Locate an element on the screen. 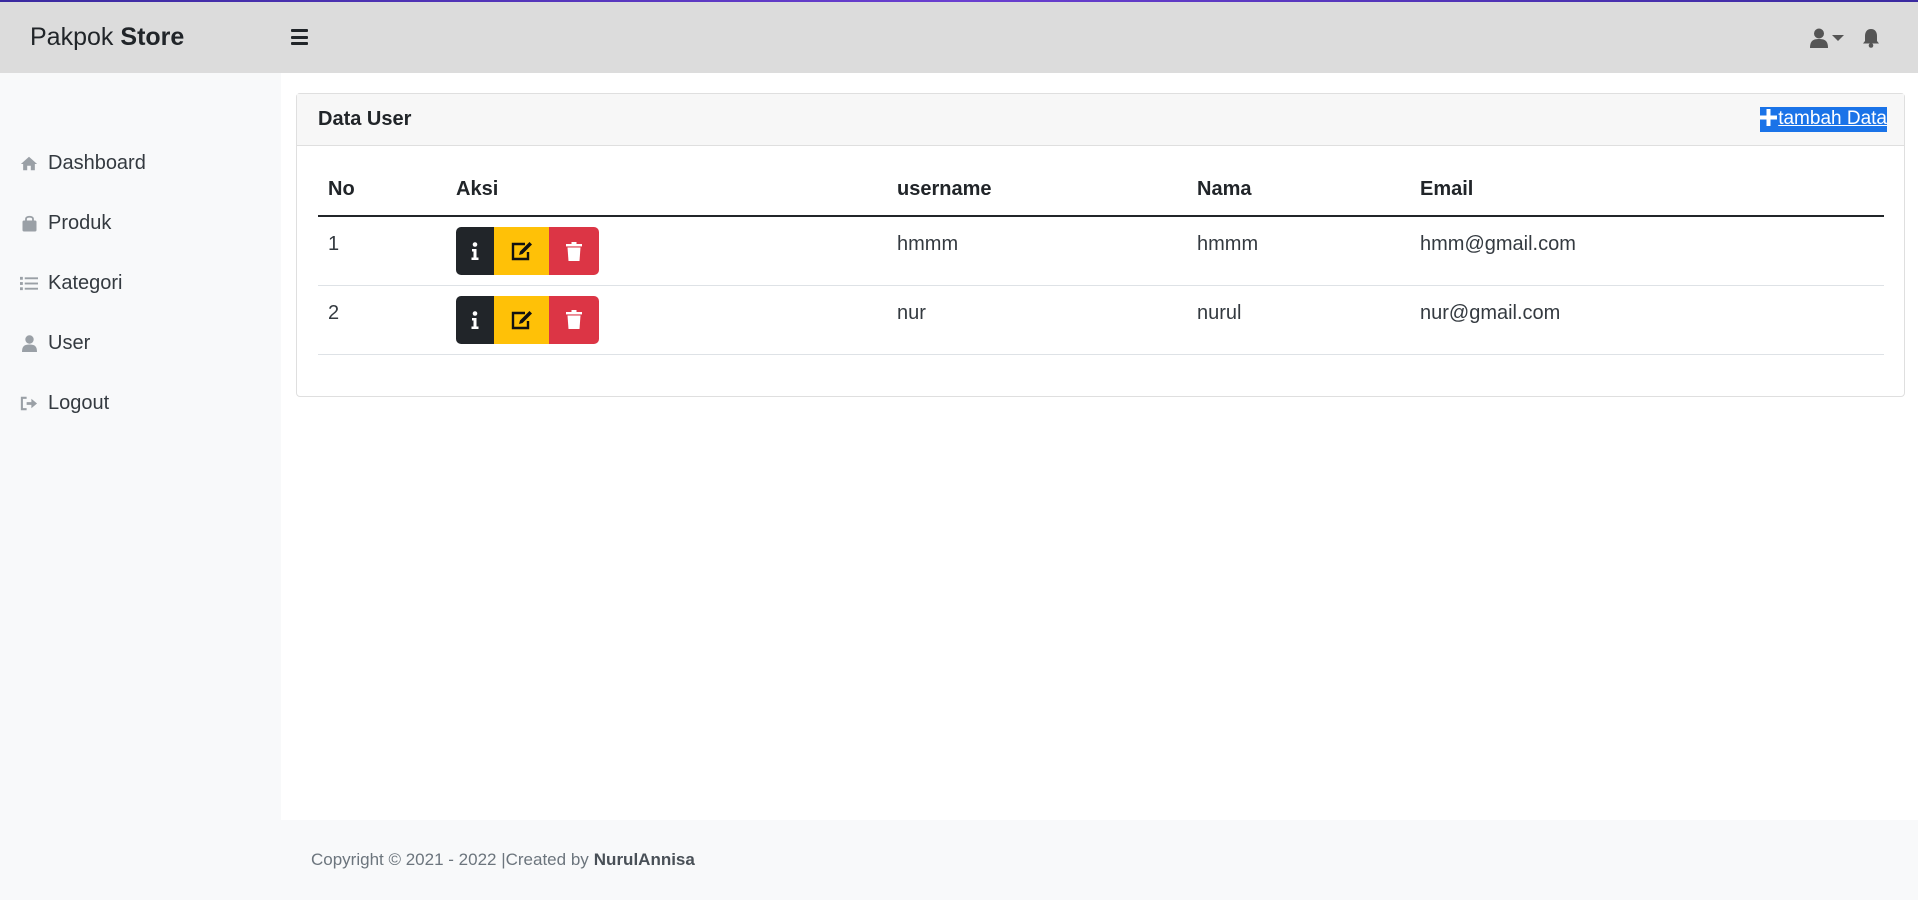  chevron-down-icon is located at coordinates (1838, 37).